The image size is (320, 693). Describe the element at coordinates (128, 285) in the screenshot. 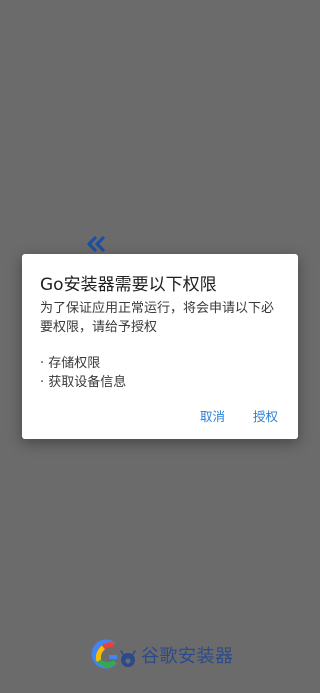

I see `dialog-title: Go安装器需要以下权限` at that location.